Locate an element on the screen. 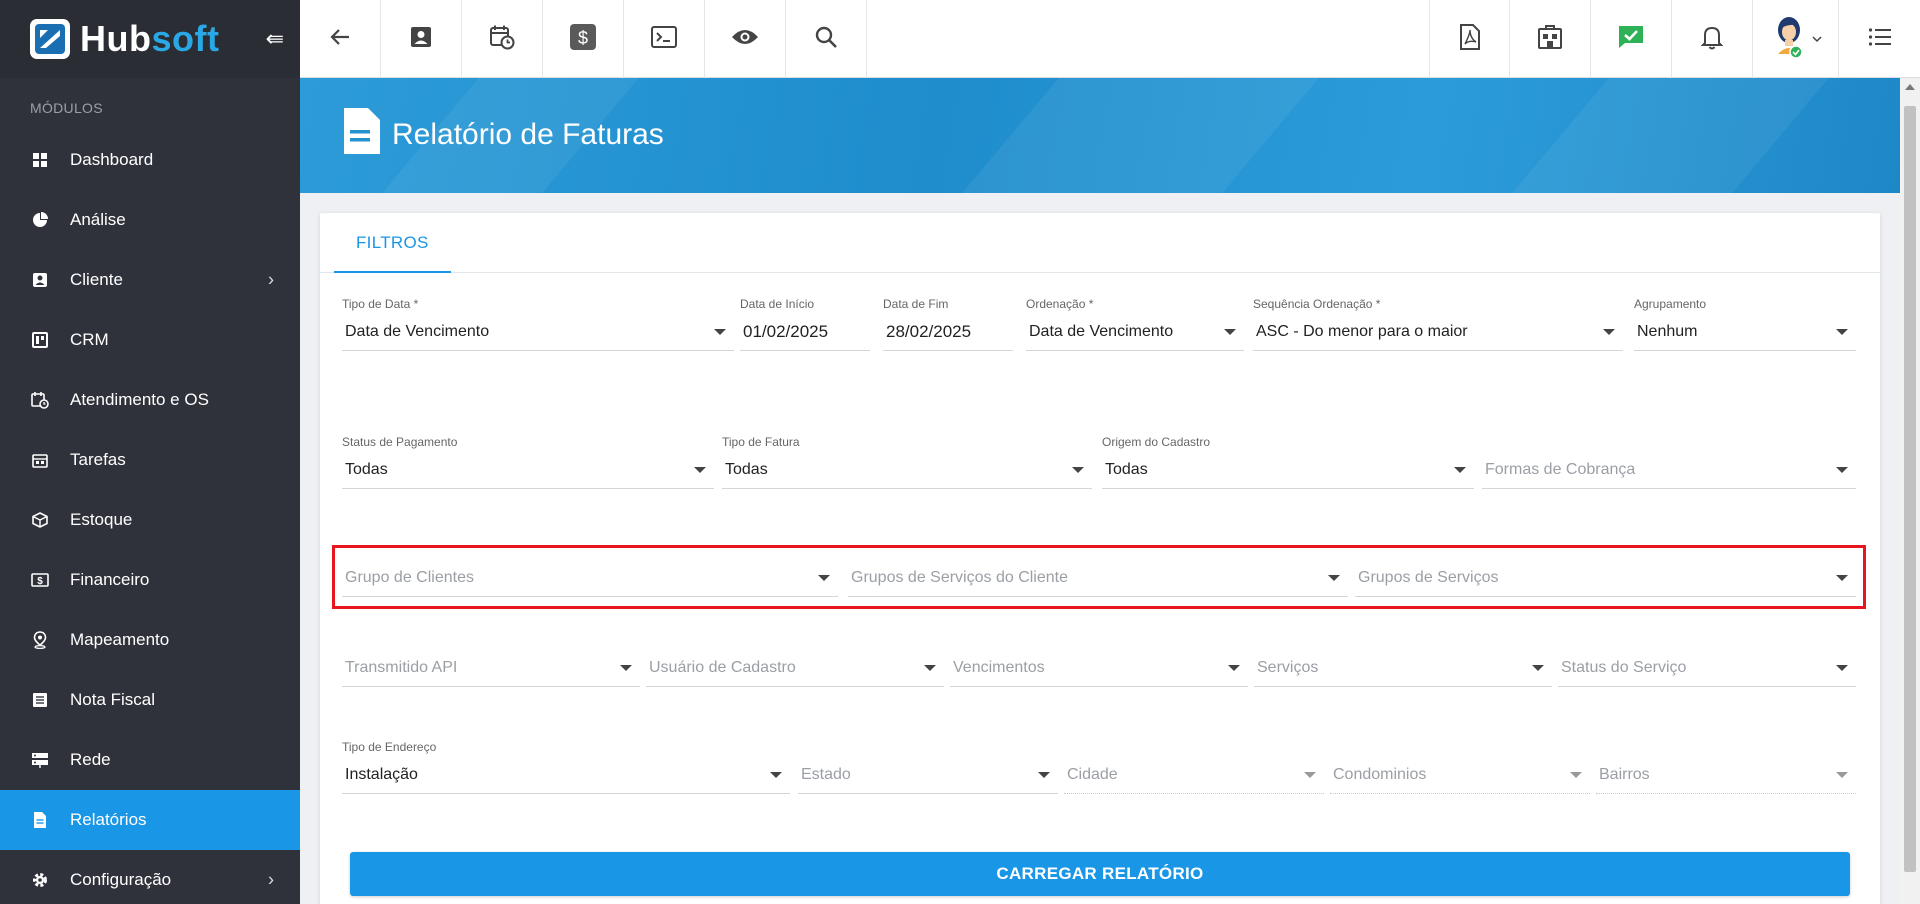 The width and height of the screenshot is (1920, 904). sidebar-item-nota-fiscal: Nota Fiscal is located at coordinates (150, 700).